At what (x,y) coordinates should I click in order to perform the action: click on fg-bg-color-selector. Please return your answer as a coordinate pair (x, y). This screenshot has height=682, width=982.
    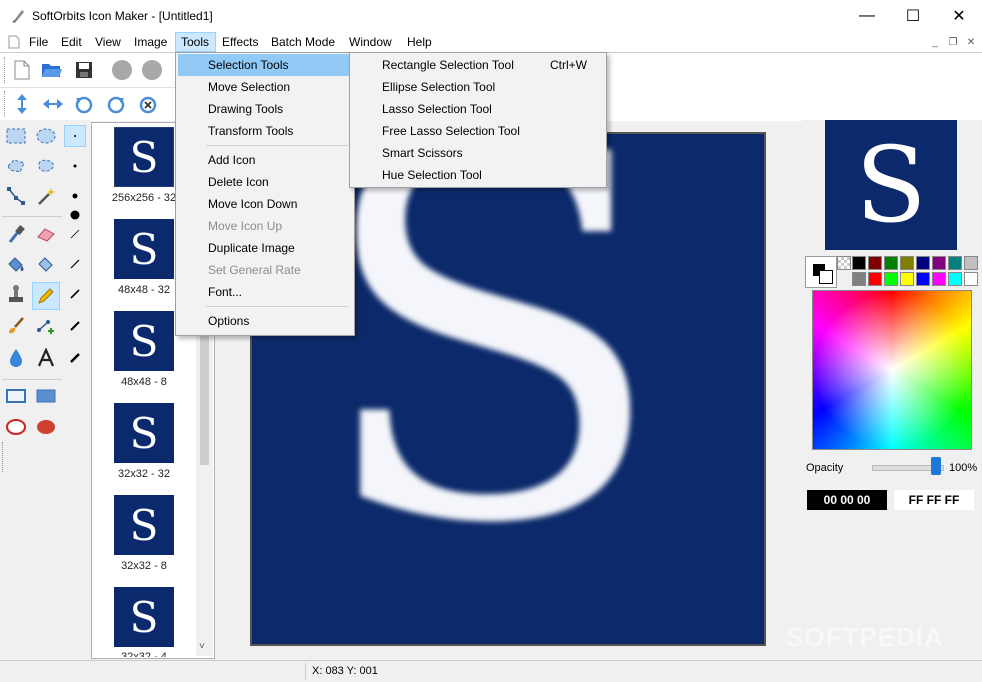
    Looking at the image, I should click on (821, 272).